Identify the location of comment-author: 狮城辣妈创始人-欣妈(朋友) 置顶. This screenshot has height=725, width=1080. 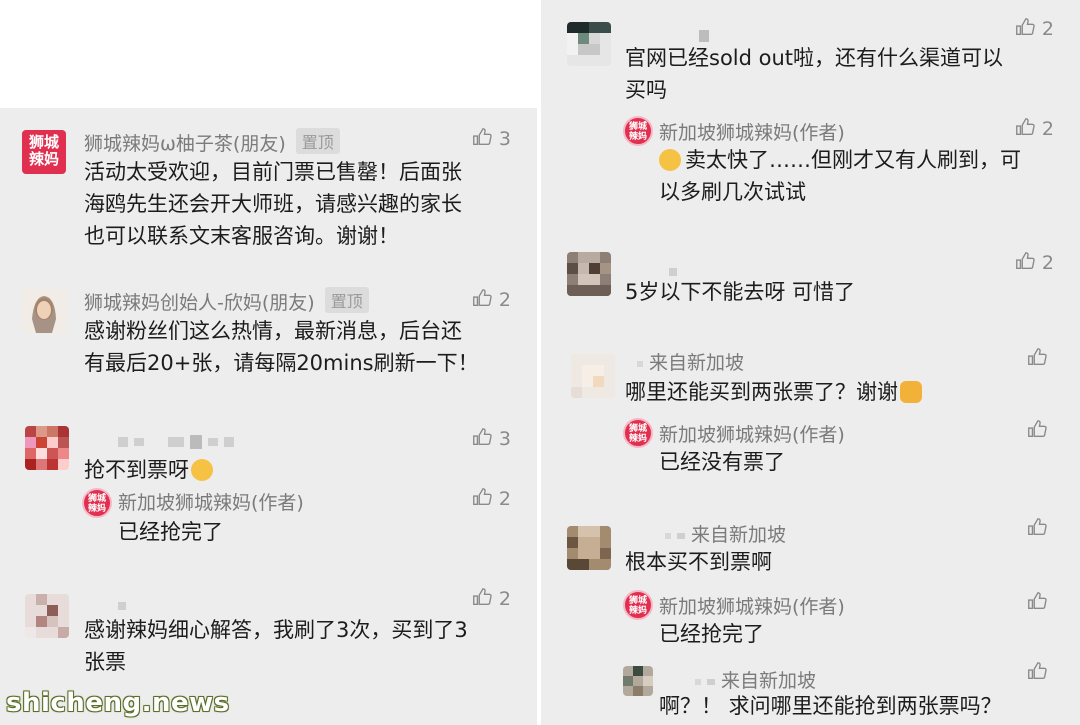
(226, 301).